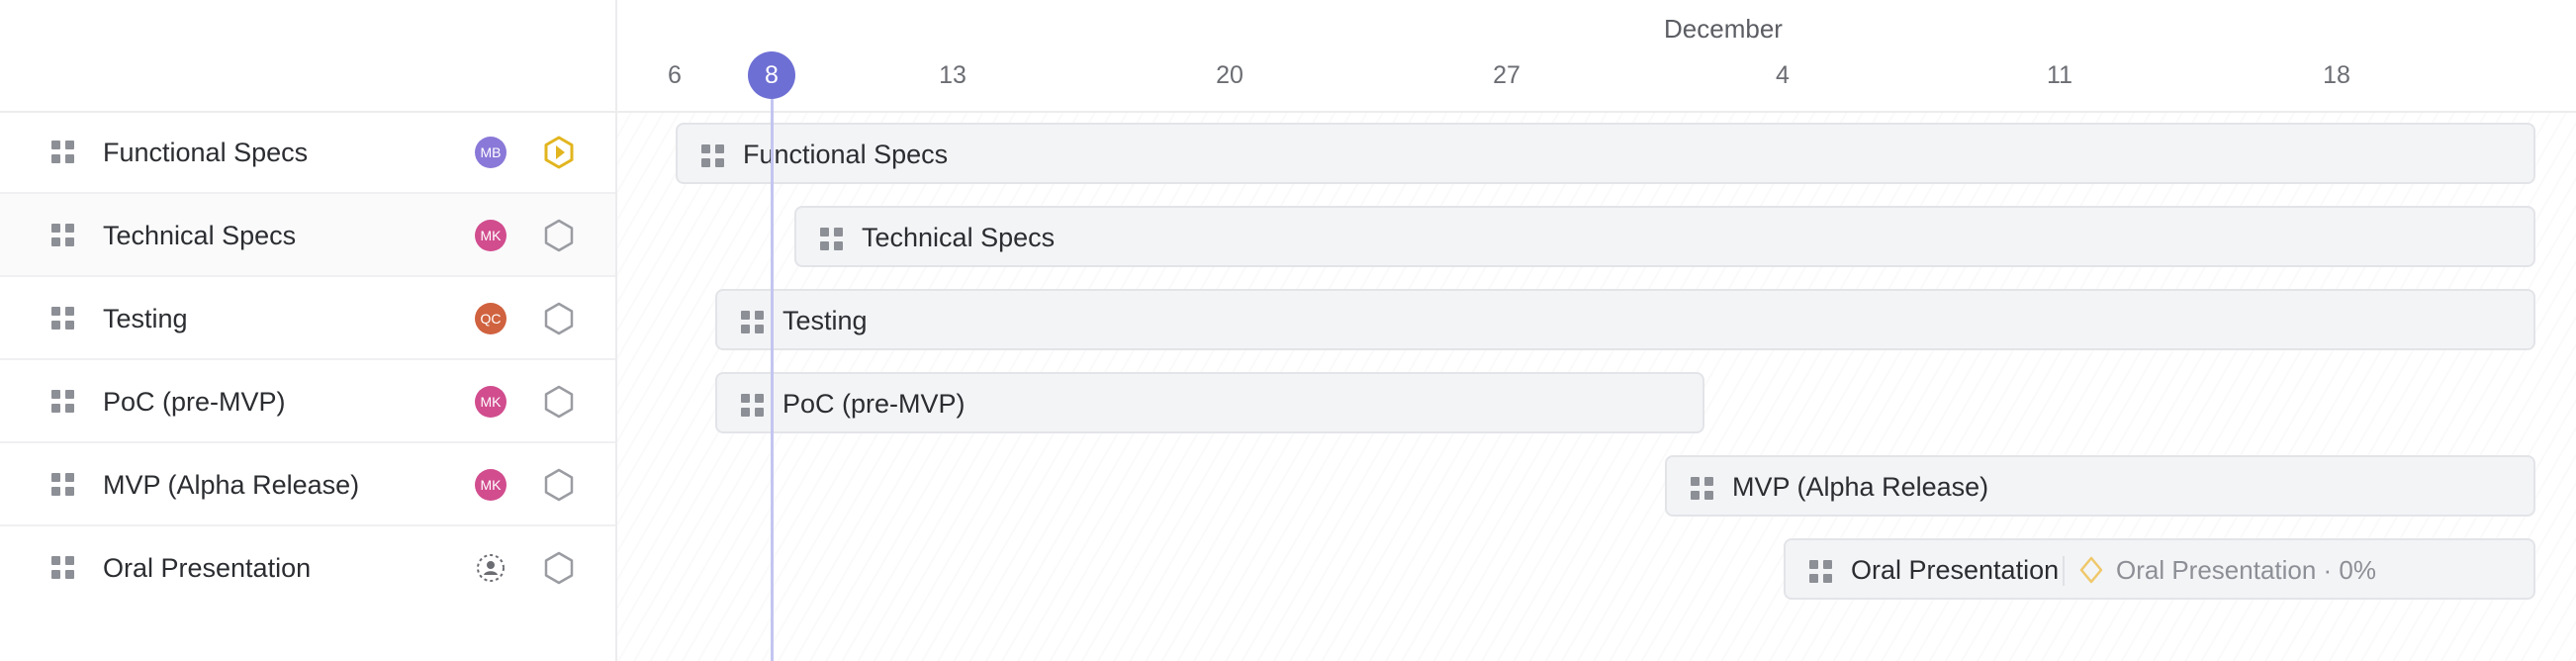  I want to click on task-name: PoC (pre-MVP), so click(195, 402).